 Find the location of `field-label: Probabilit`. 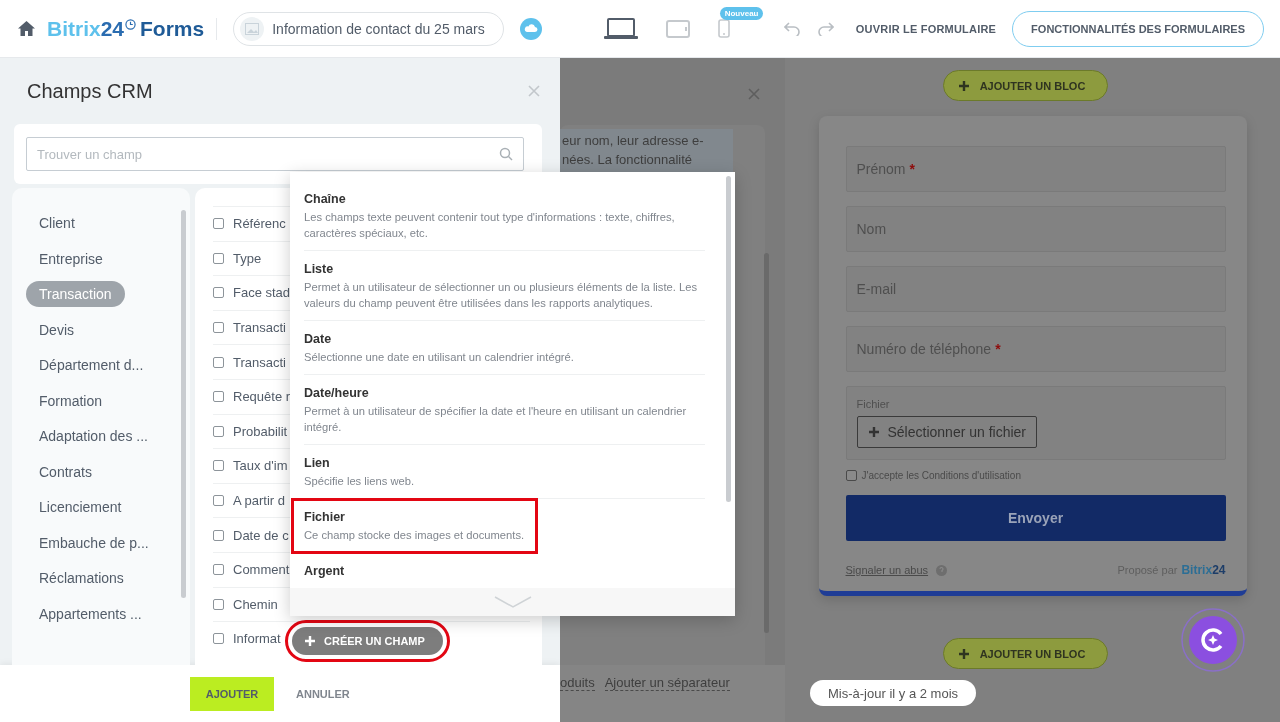

field-label: Probabilit is located at coordinates (260, 431).